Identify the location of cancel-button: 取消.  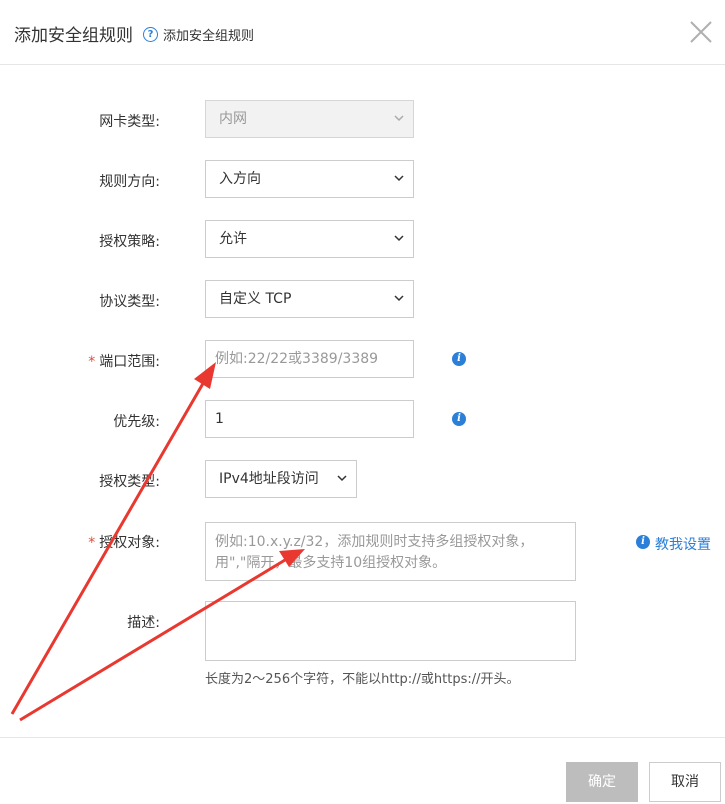
(685, 782).